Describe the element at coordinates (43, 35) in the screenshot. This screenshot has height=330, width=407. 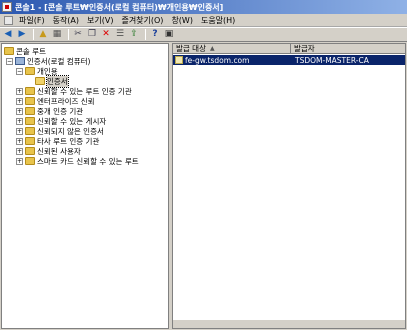
I see `up-folder-icon: ▲` at that location.